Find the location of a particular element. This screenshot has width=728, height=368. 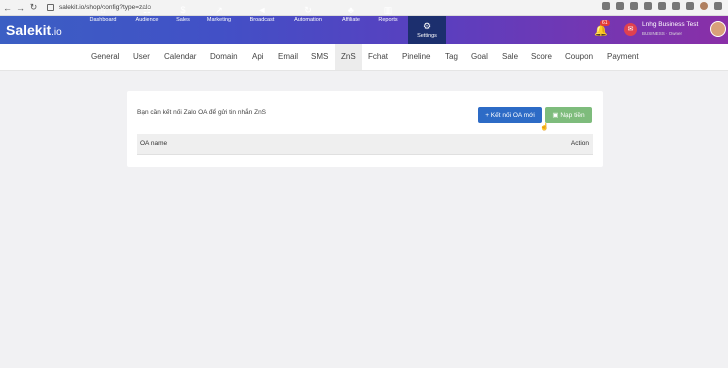

affiliate-icon: ♣ is located at coordinates (351, 10).